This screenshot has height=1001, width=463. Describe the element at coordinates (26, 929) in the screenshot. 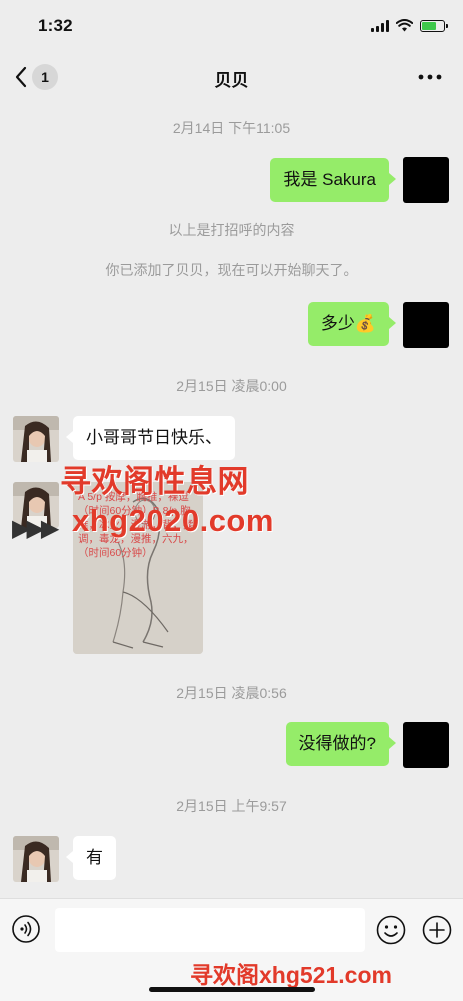

I see `voice-icon` at that location.